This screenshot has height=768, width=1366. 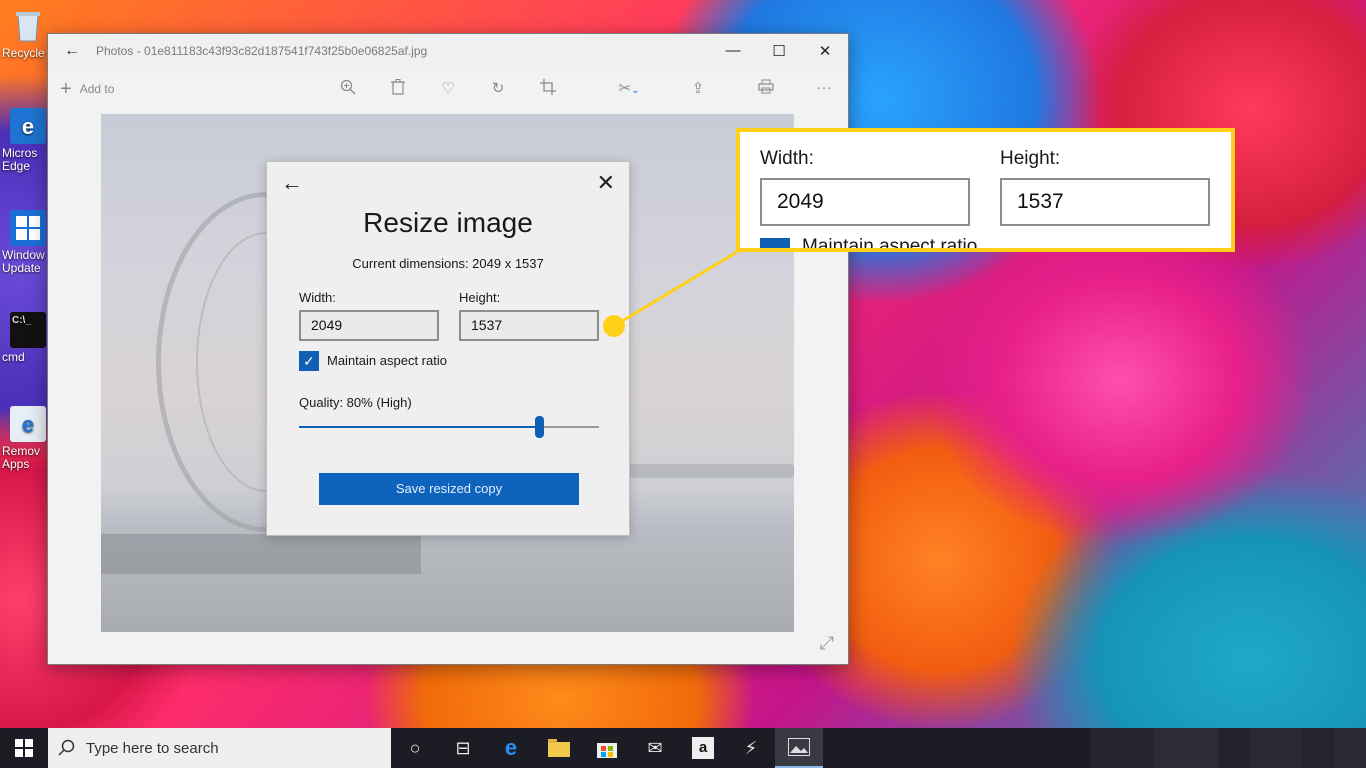 I want to click on start-button, so click(x=24, y=748).